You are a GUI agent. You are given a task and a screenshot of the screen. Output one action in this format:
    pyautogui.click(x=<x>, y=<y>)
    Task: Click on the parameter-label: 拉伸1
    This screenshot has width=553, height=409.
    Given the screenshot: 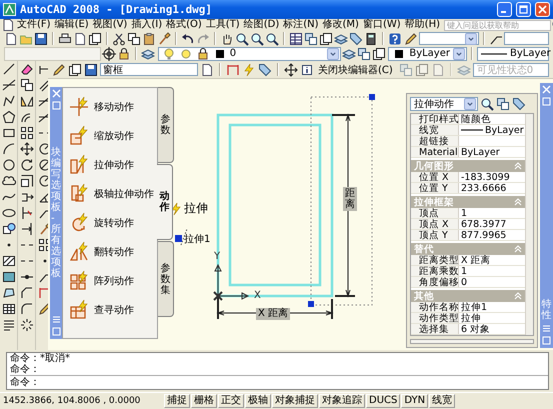 What is the action you would take?
    pyautogui.click(x=197, y=239)
    